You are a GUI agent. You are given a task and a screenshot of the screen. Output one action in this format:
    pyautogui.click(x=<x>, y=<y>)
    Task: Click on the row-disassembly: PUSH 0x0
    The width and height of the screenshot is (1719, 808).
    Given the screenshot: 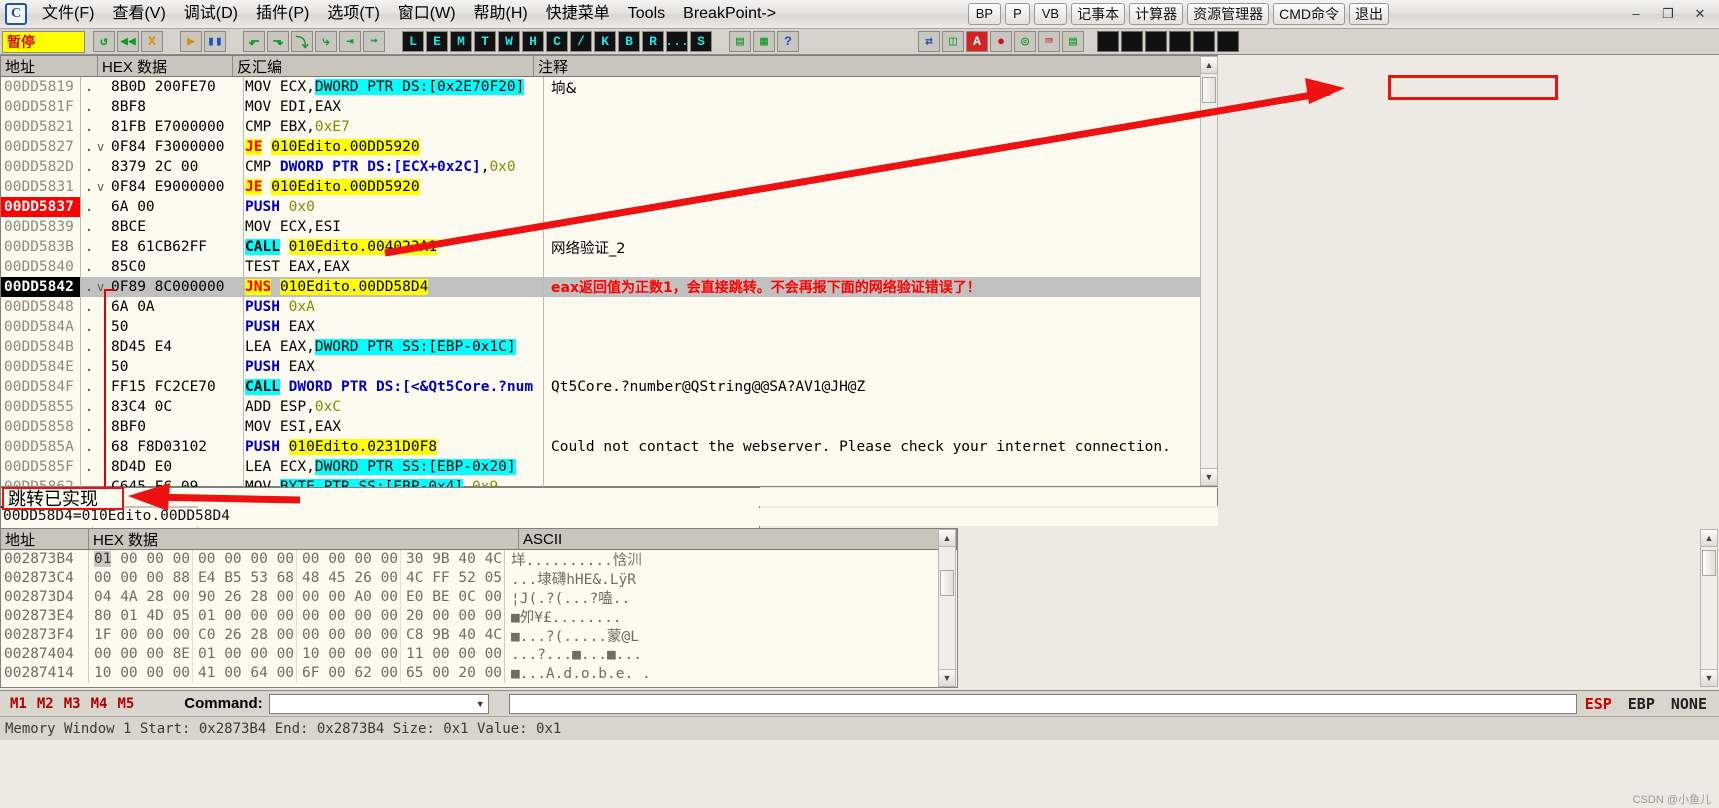 What is the action you would take?
    pyautogui.click(x=394, y=207)
    